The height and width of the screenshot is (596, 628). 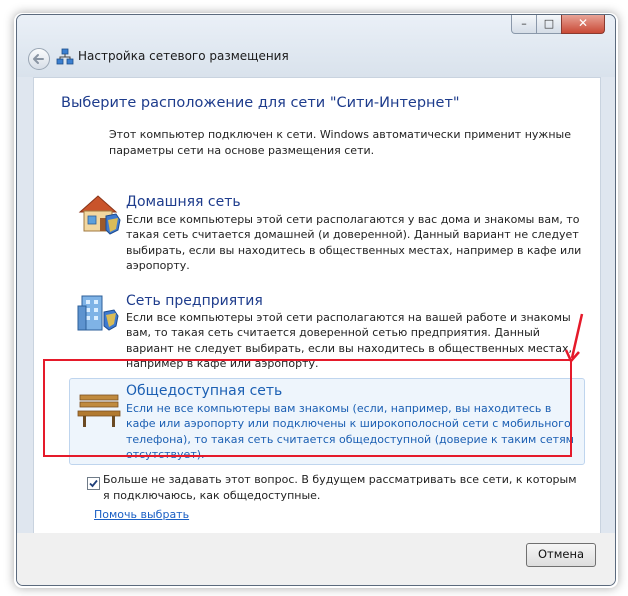 What do you see at coordinates (316, 559) in the screenshot?
I see `dialog-footer: Отмена` at bounding box center [316, 559].